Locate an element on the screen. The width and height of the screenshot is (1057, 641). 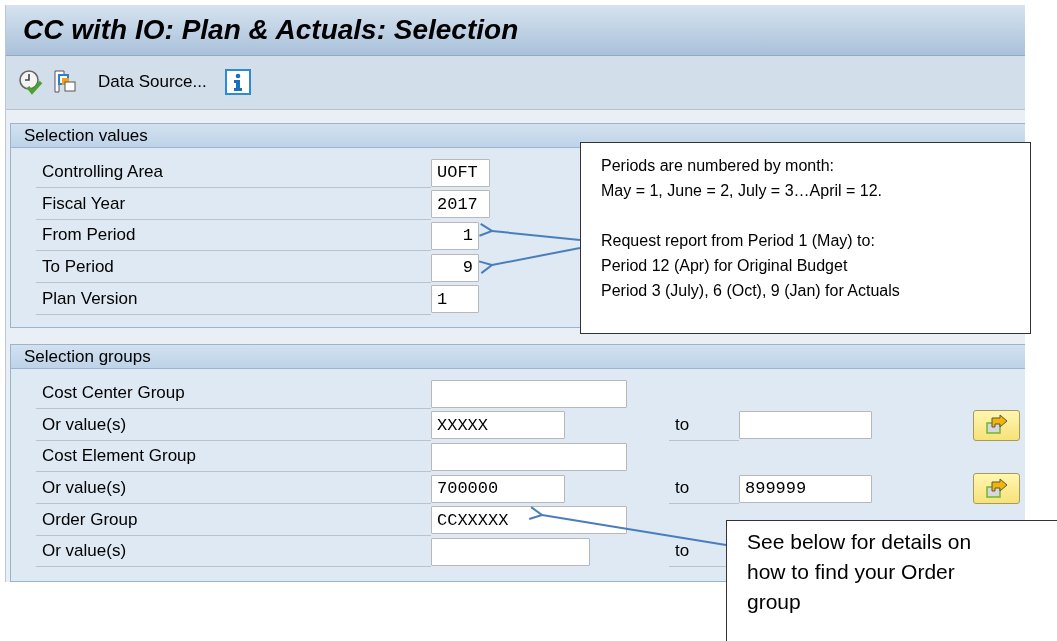
callout-text: See below for details on how to find your Order group is located at coordinates (860, 572).